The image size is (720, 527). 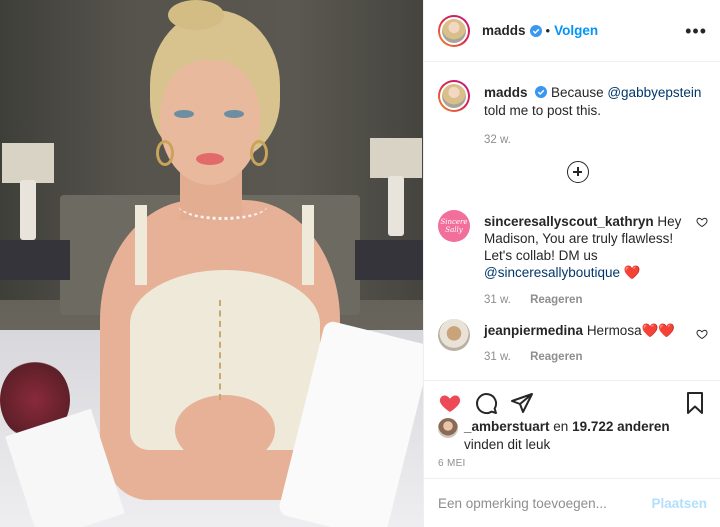 I want to click on avatar-brand-line-2: Sally, so click(x=454, y=230).